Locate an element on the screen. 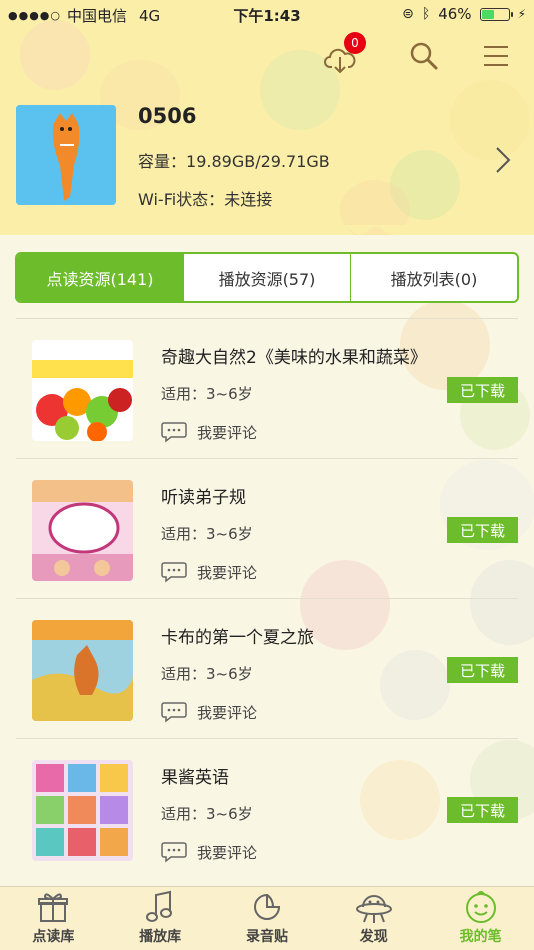  tabbar-label: 我的笔 is located at coordinates (480, 937).